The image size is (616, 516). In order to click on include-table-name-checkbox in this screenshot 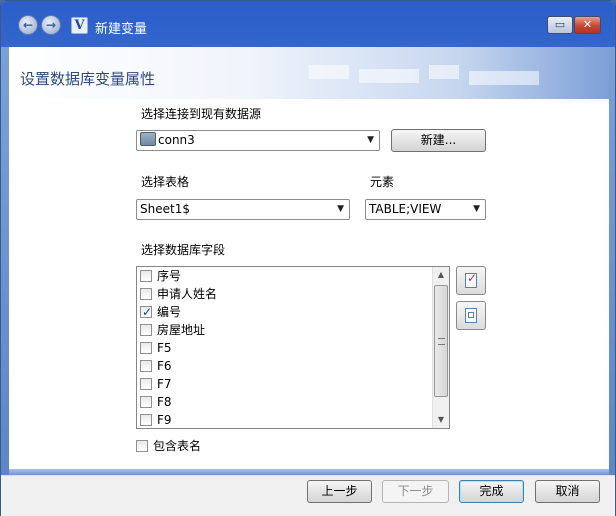, I will do `click(142, 446)`.